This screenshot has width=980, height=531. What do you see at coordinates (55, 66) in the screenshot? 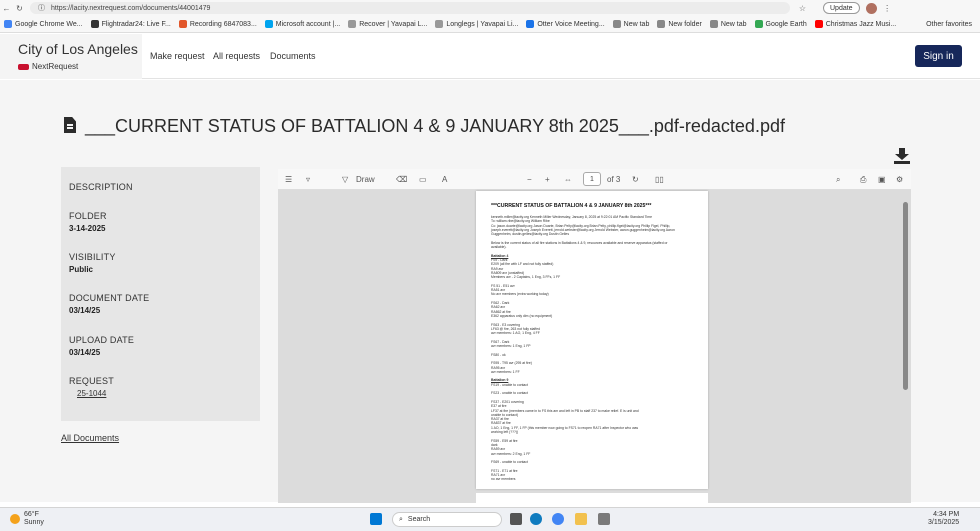
I see `product-name: NextRequest` at bounding box center [55, 66].